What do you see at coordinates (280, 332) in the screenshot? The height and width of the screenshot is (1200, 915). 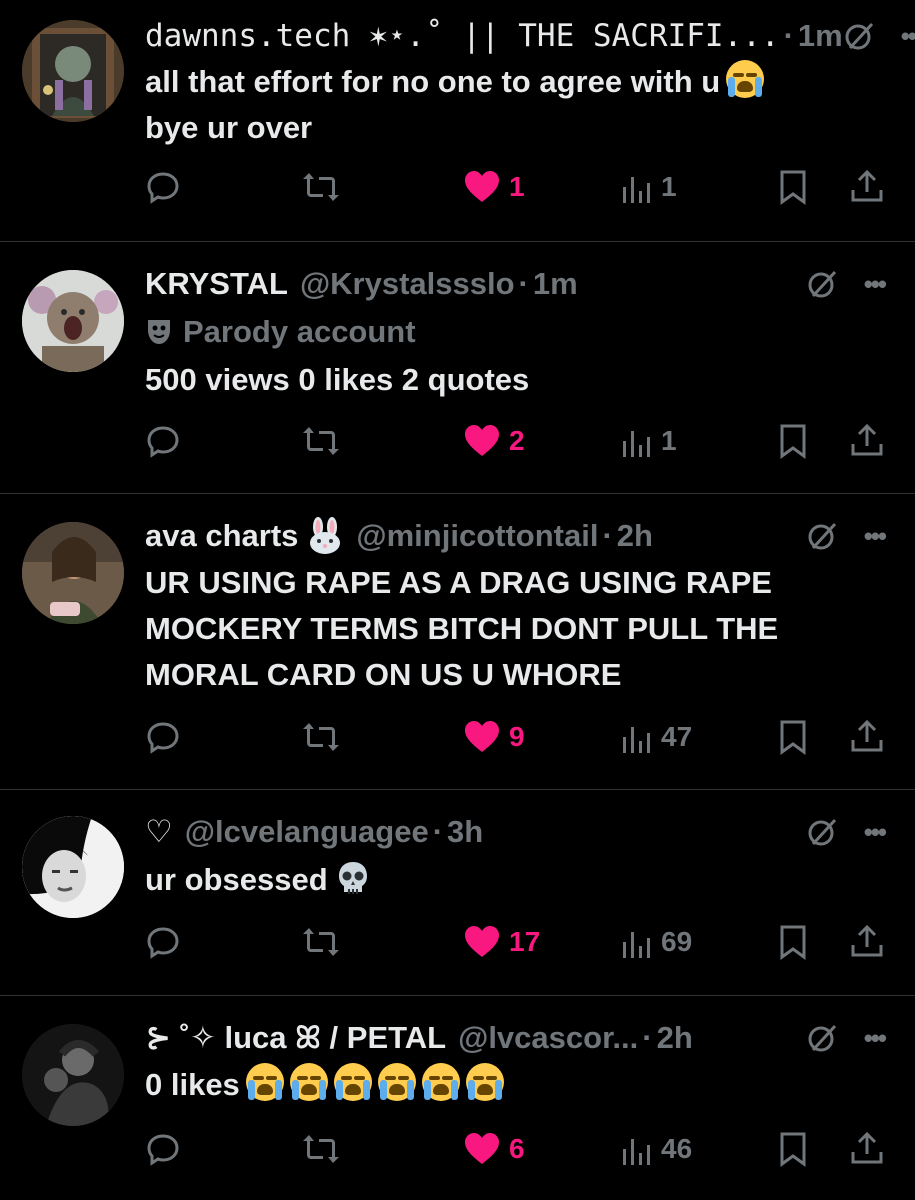 I see `parody-label: Parody account` at bounding box center [280, 332].